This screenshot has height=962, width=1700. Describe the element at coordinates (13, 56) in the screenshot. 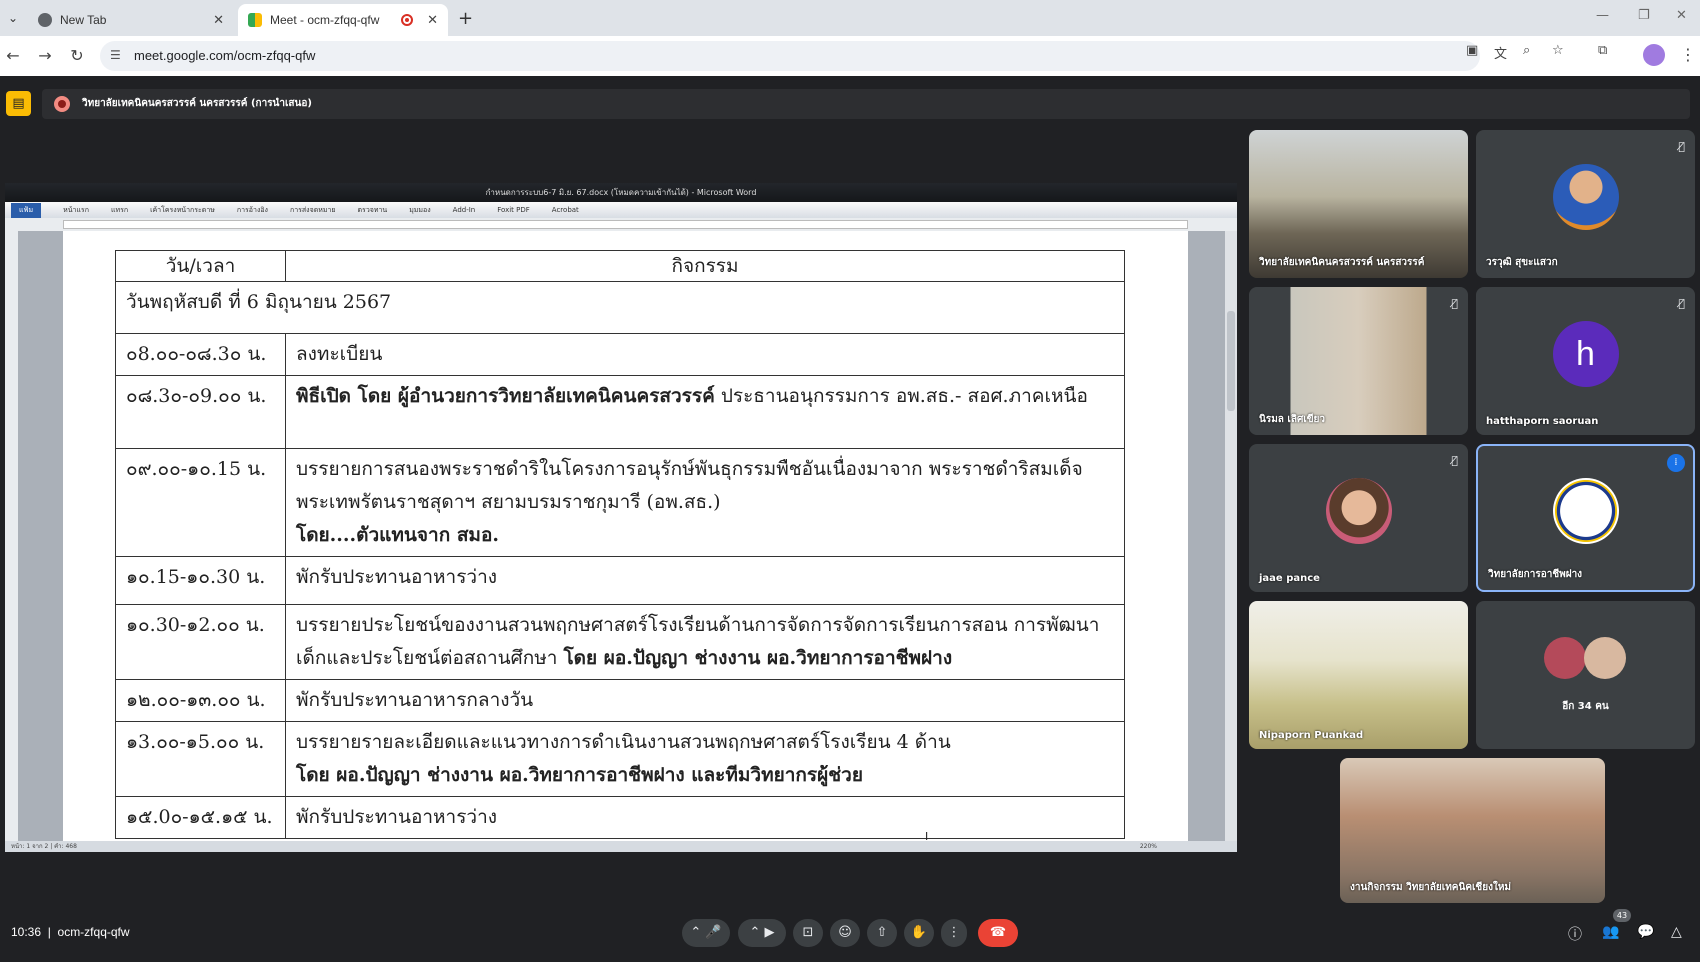

I see `back-icon: ←` at that location.